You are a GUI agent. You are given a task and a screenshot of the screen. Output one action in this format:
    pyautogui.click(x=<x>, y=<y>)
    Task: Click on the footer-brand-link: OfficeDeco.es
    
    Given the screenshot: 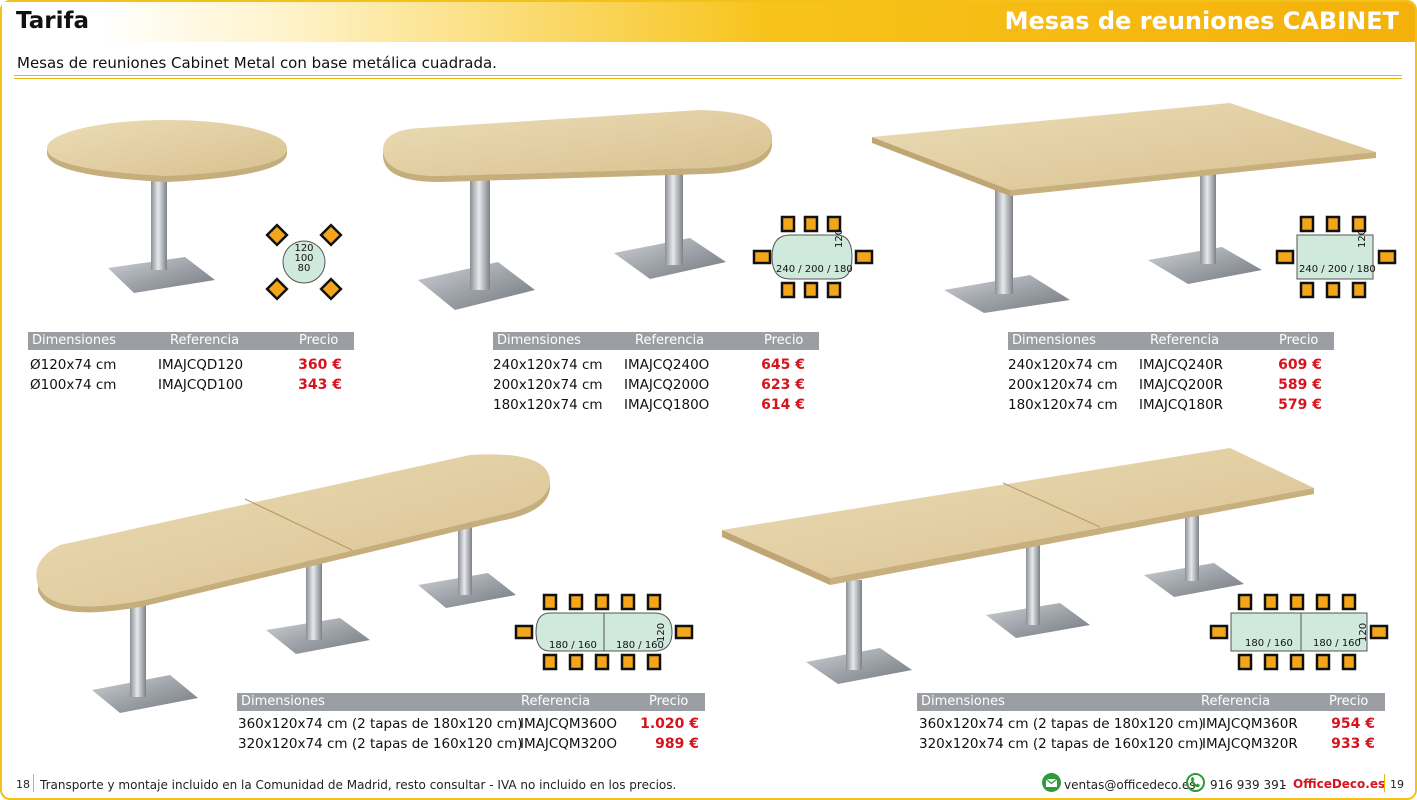 What is the action you would take?
    pyautogui.click(x=1339, y=784)
    